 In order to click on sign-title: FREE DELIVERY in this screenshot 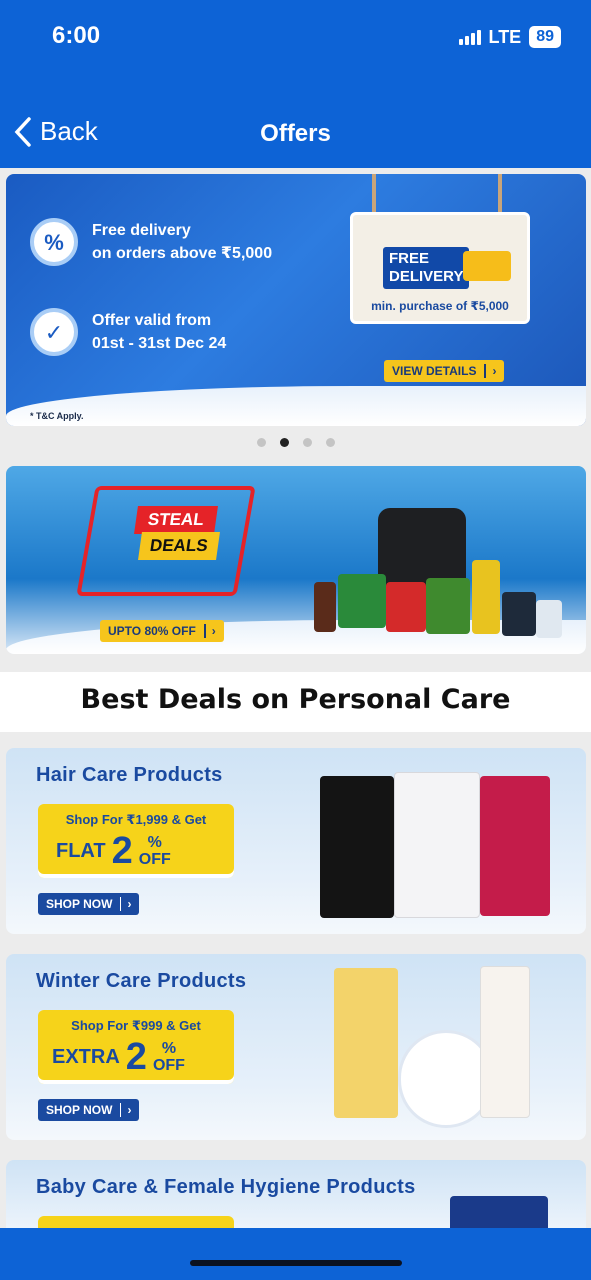, I will do `click(426, 268)`.